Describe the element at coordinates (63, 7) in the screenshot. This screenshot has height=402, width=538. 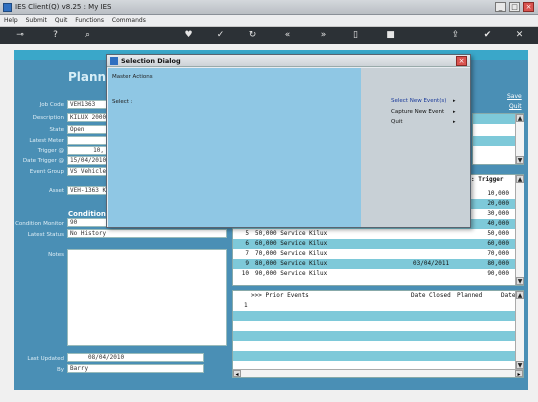
I see `window-title: IES Client(Q) v8.25 : My IES` at that location.